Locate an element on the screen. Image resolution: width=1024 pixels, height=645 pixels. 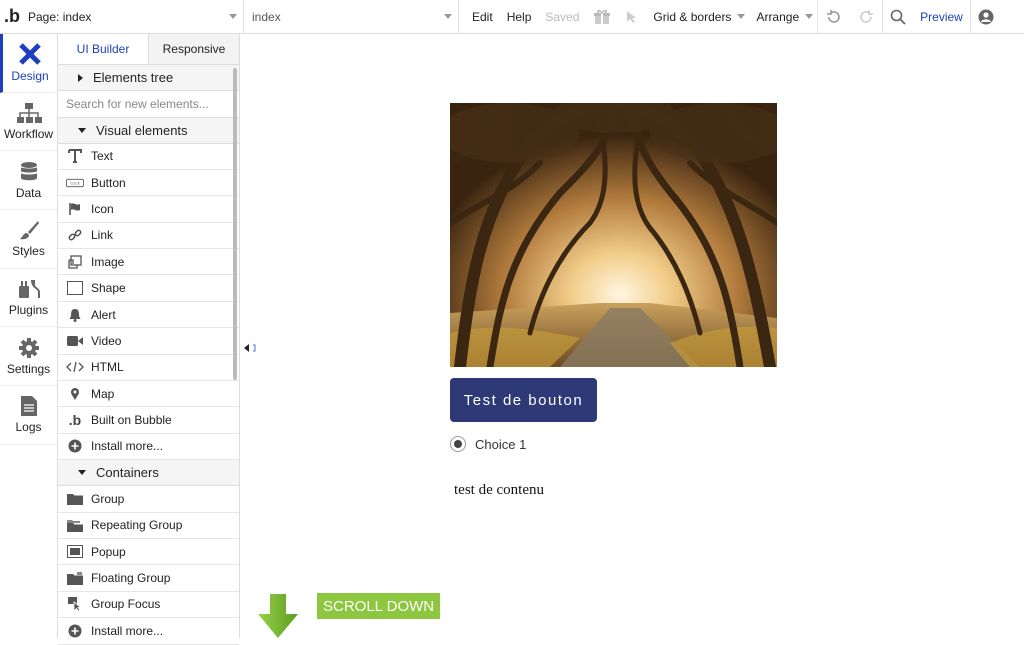
rail-item-label: Styles is located at coordinates (28, 251).